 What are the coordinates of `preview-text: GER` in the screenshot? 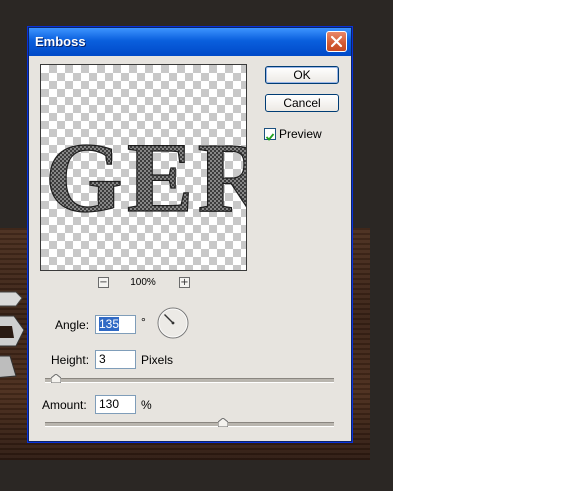 It's located at (146, 177).